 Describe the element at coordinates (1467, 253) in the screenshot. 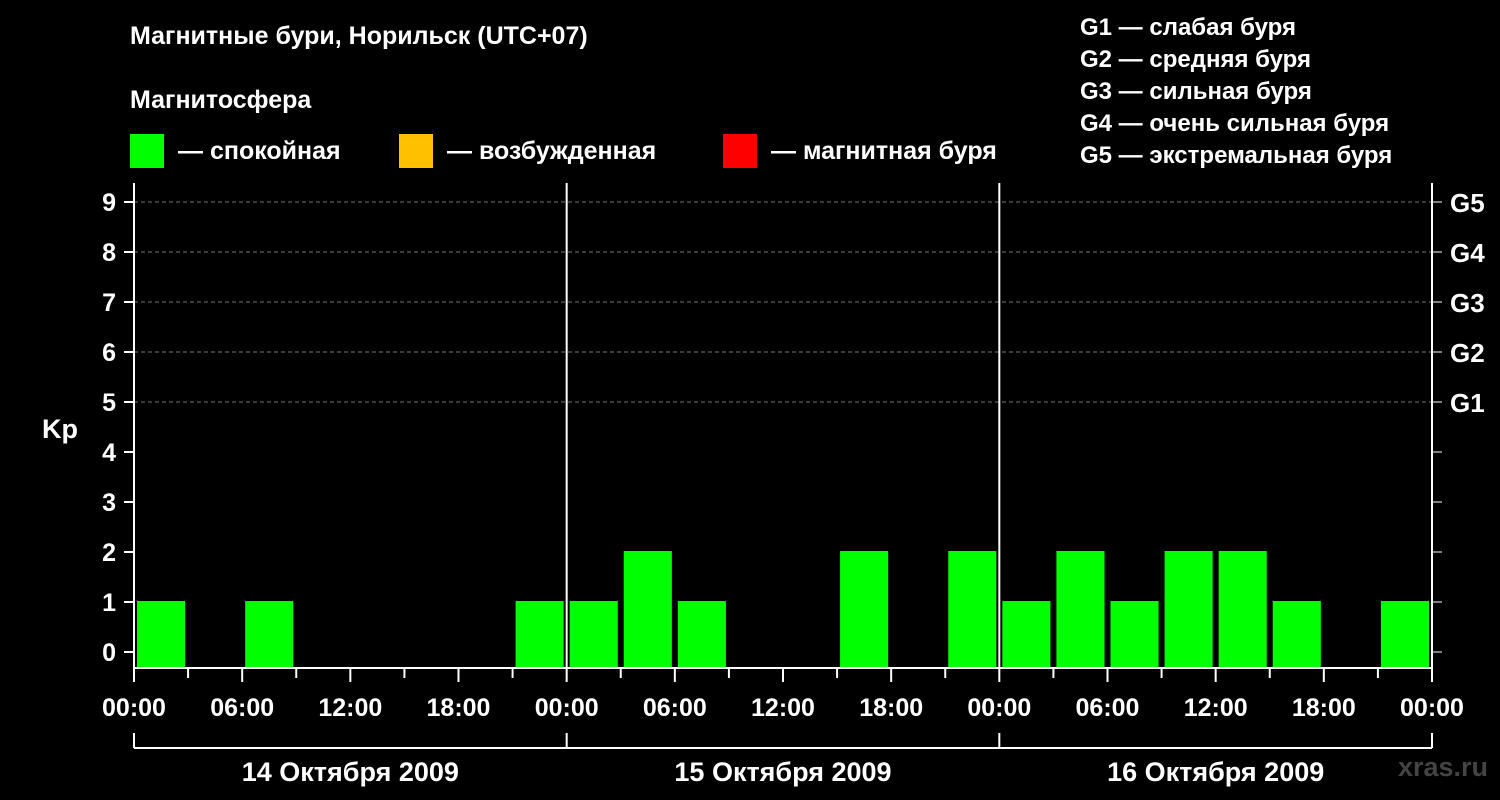

I see `g-level-label: G4` at that location.